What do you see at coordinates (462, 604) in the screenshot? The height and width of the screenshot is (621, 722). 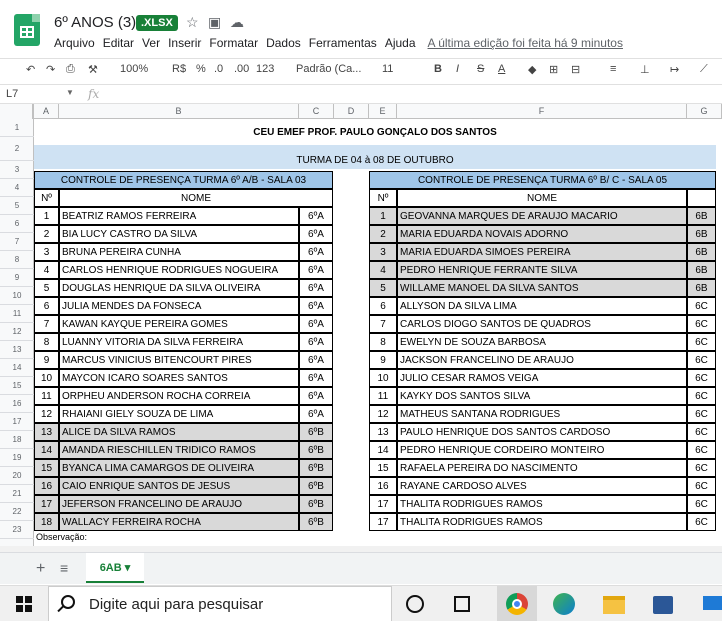 I see `task-view-icon` at bounding box center [462, 604].